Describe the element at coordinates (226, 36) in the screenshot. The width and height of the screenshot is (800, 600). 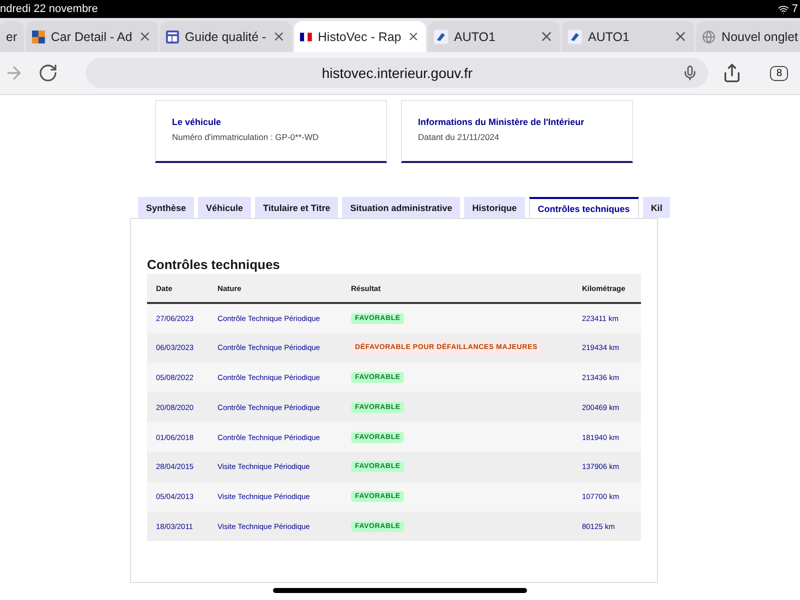
I see `browser-tab: Guide qualité -` at that location.